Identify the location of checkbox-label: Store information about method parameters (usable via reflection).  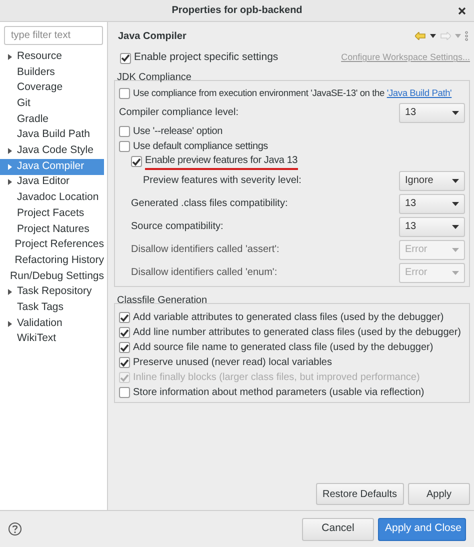
(278, 393).